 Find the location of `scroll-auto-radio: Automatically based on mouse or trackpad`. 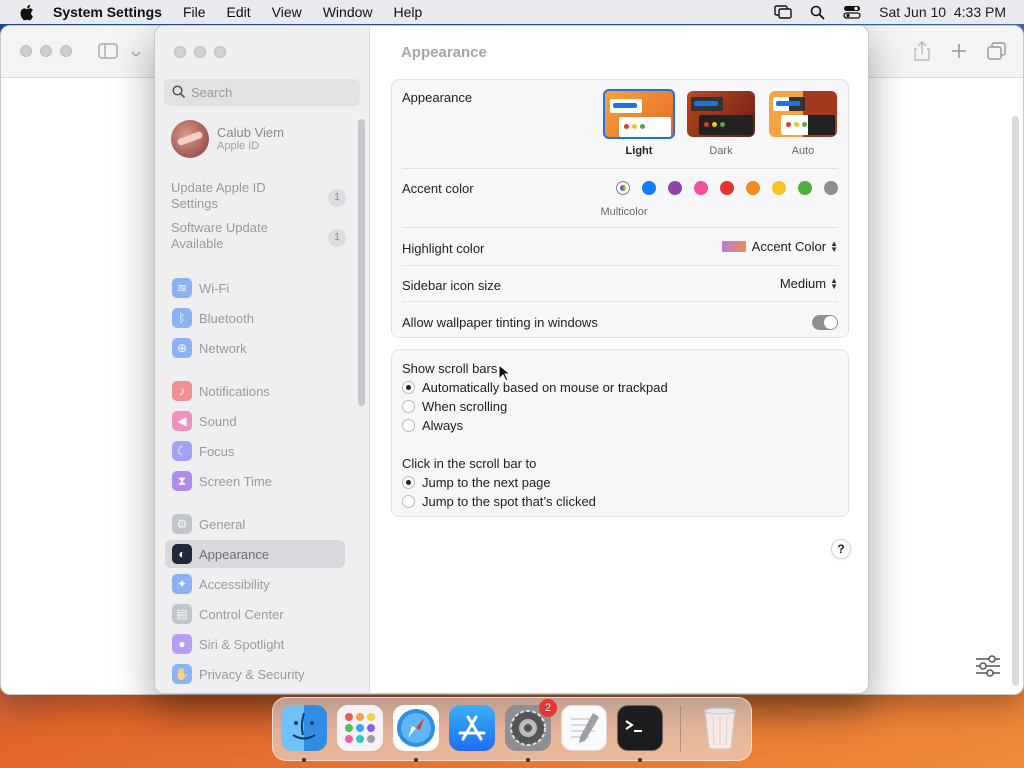

scroll-auto-radio: Automatically based on mouse or trackpad is located at coordinates (535, 387).